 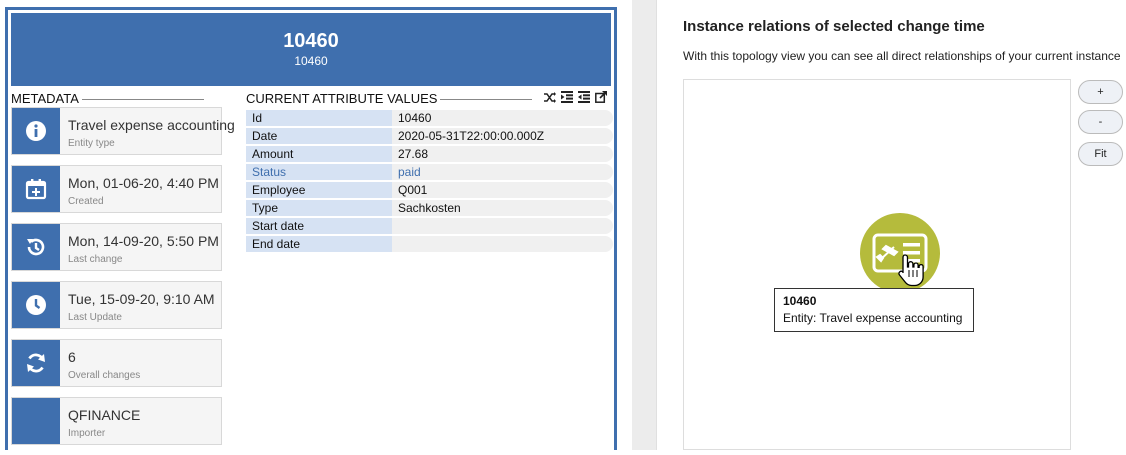 What do you see at coordinates (319, 172) in the screenshot?
I see `attribute-key-link: Status` at bounding box center [319, 172].